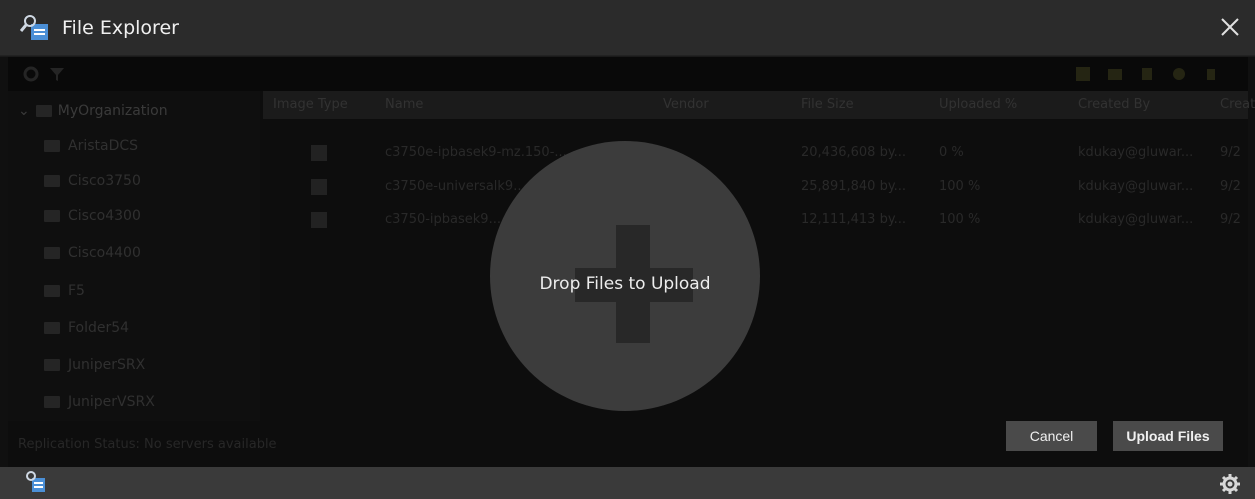  What do you see at coordinates (1230, 484) in the screenshot?
I see `gear-icon` at bounding box center [1230, 484].